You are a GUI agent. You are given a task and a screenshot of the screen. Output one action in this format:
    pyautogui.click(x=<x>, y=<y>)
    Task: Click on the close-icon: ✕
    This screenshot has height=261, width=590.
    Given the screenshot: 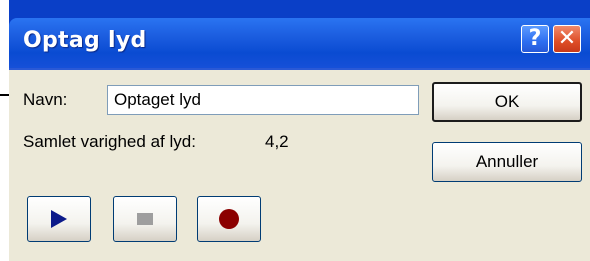 What is the action you would take?
    pyautogui.click(x=567, y=38)
    